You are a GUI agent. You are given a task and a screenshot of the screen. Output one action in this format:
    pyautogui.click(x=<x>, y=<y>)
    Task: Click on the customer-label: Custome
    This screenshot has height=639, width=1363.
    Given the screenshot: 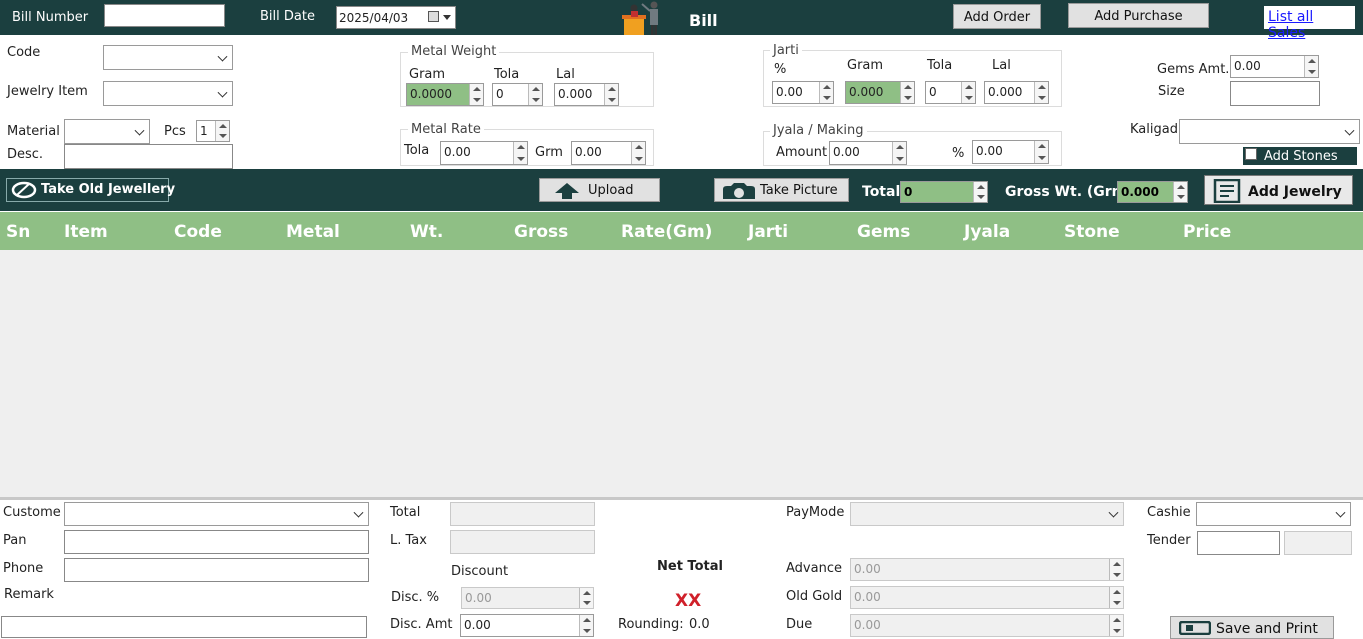 What is the action you would take?
    pyautogui.click(x=32, y=512)
    